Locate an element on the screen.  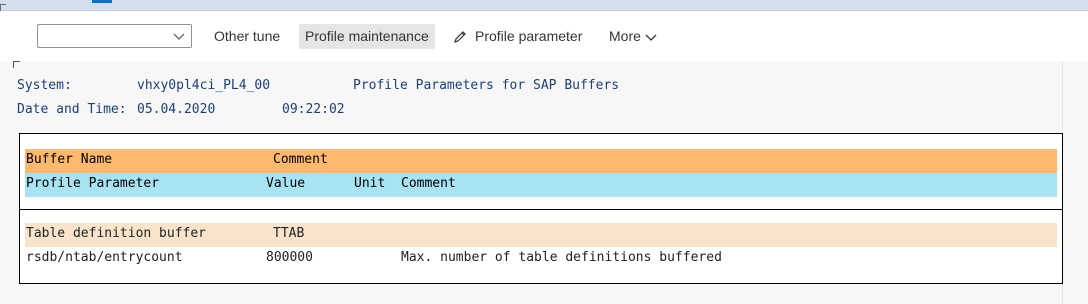
column-header-buffer-name: Buffer Name is located at coordinates (69, 159).